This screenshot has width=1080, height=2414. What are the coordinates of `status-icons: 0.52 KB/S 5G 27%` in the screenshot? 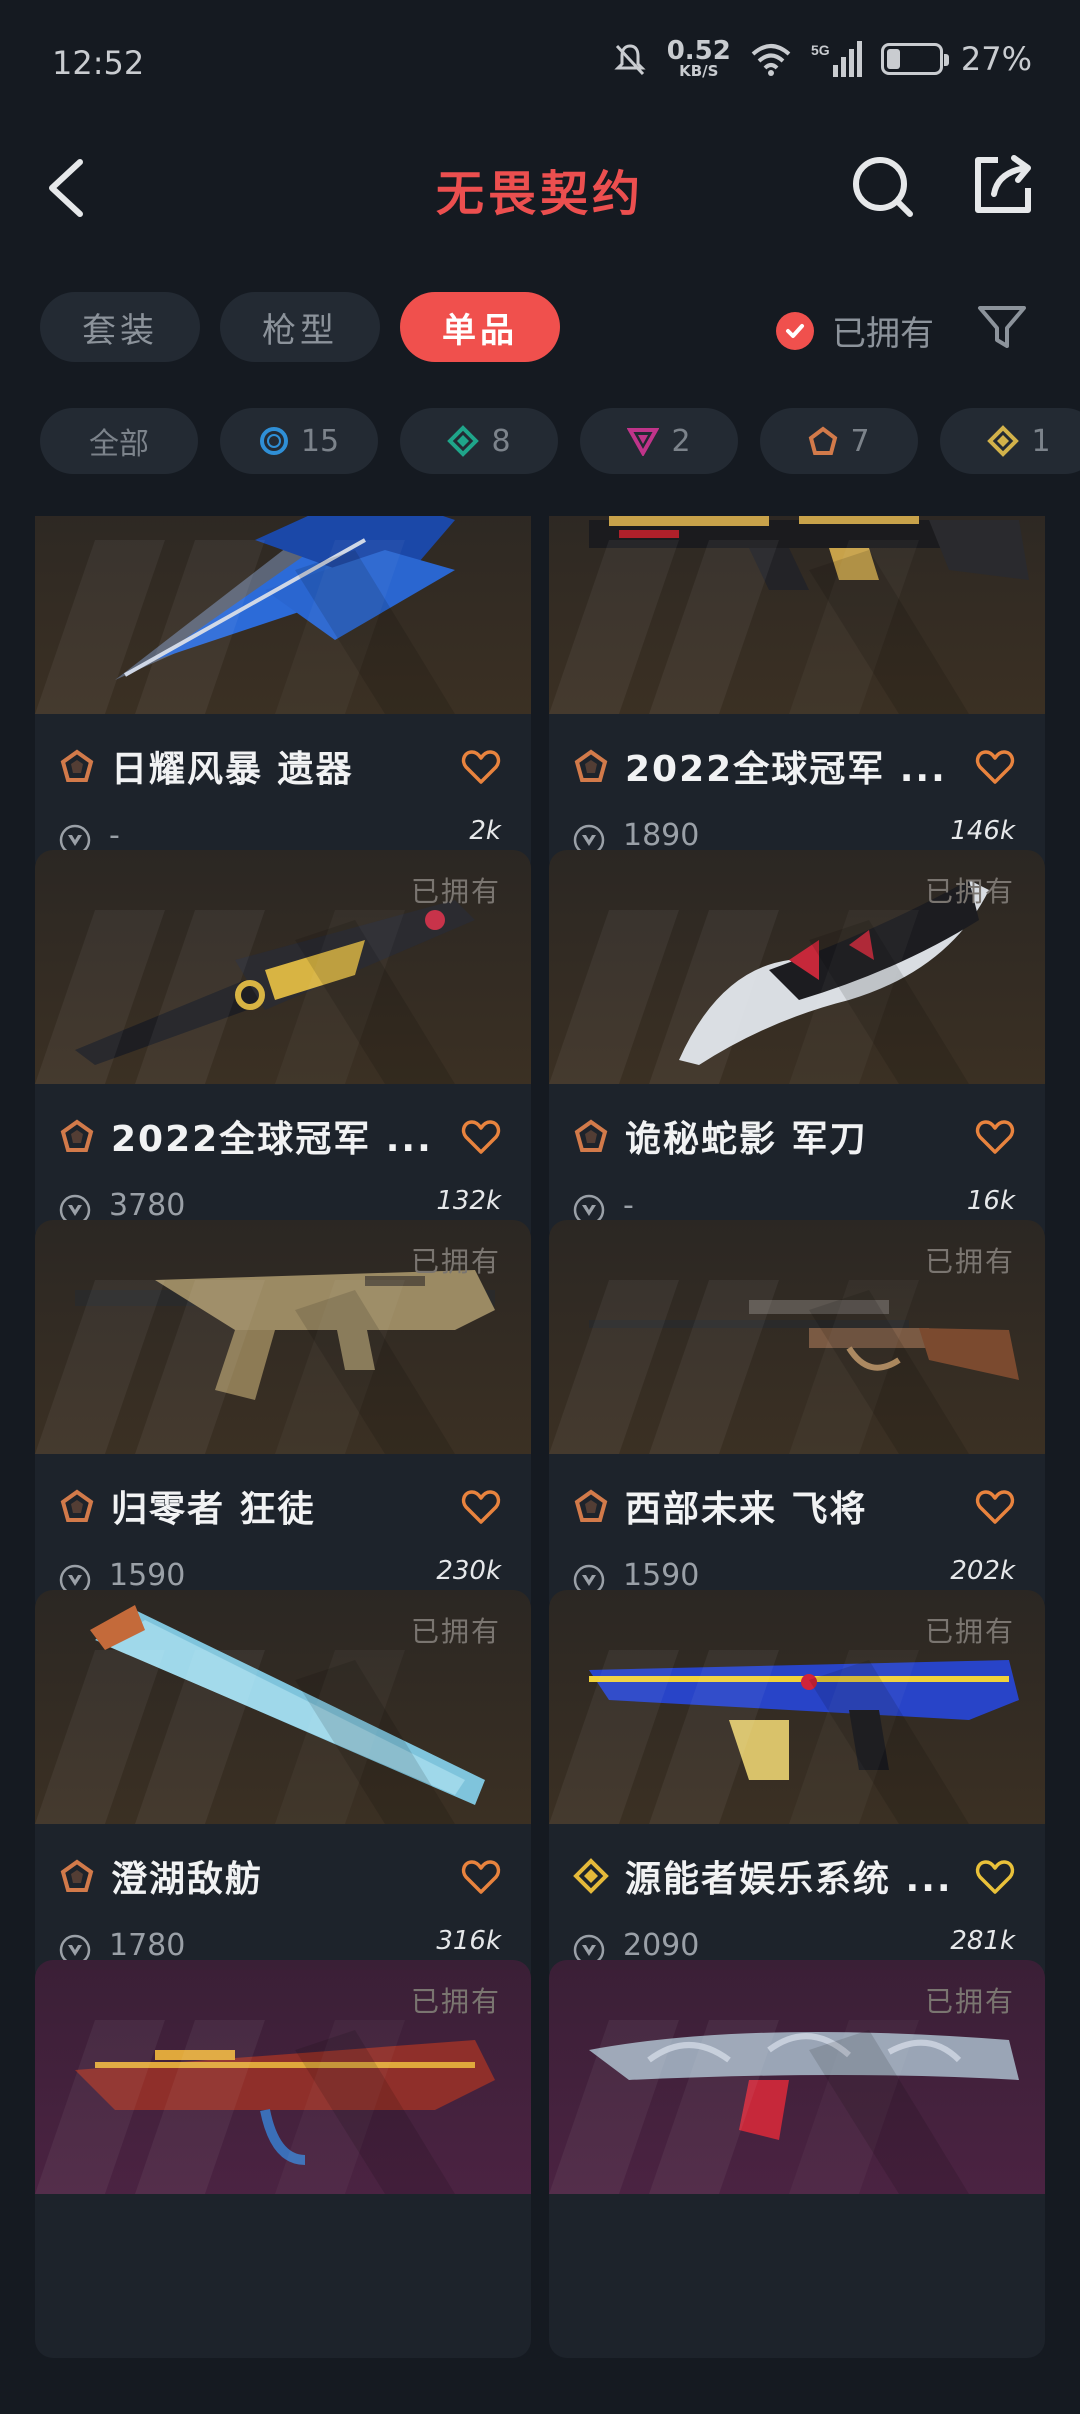 It's located at (821, 58).